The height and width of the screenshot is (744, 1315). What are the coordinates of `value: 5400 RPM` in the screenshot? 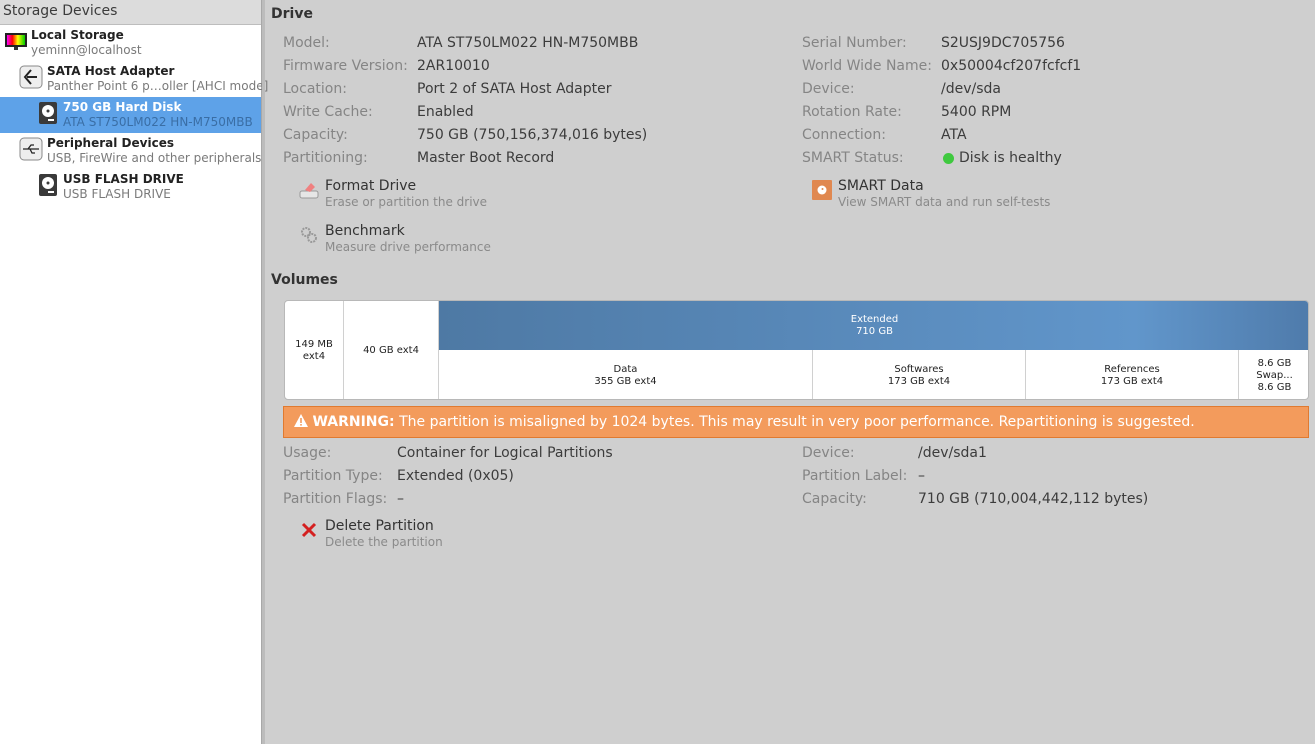 It's located at (976, 112).